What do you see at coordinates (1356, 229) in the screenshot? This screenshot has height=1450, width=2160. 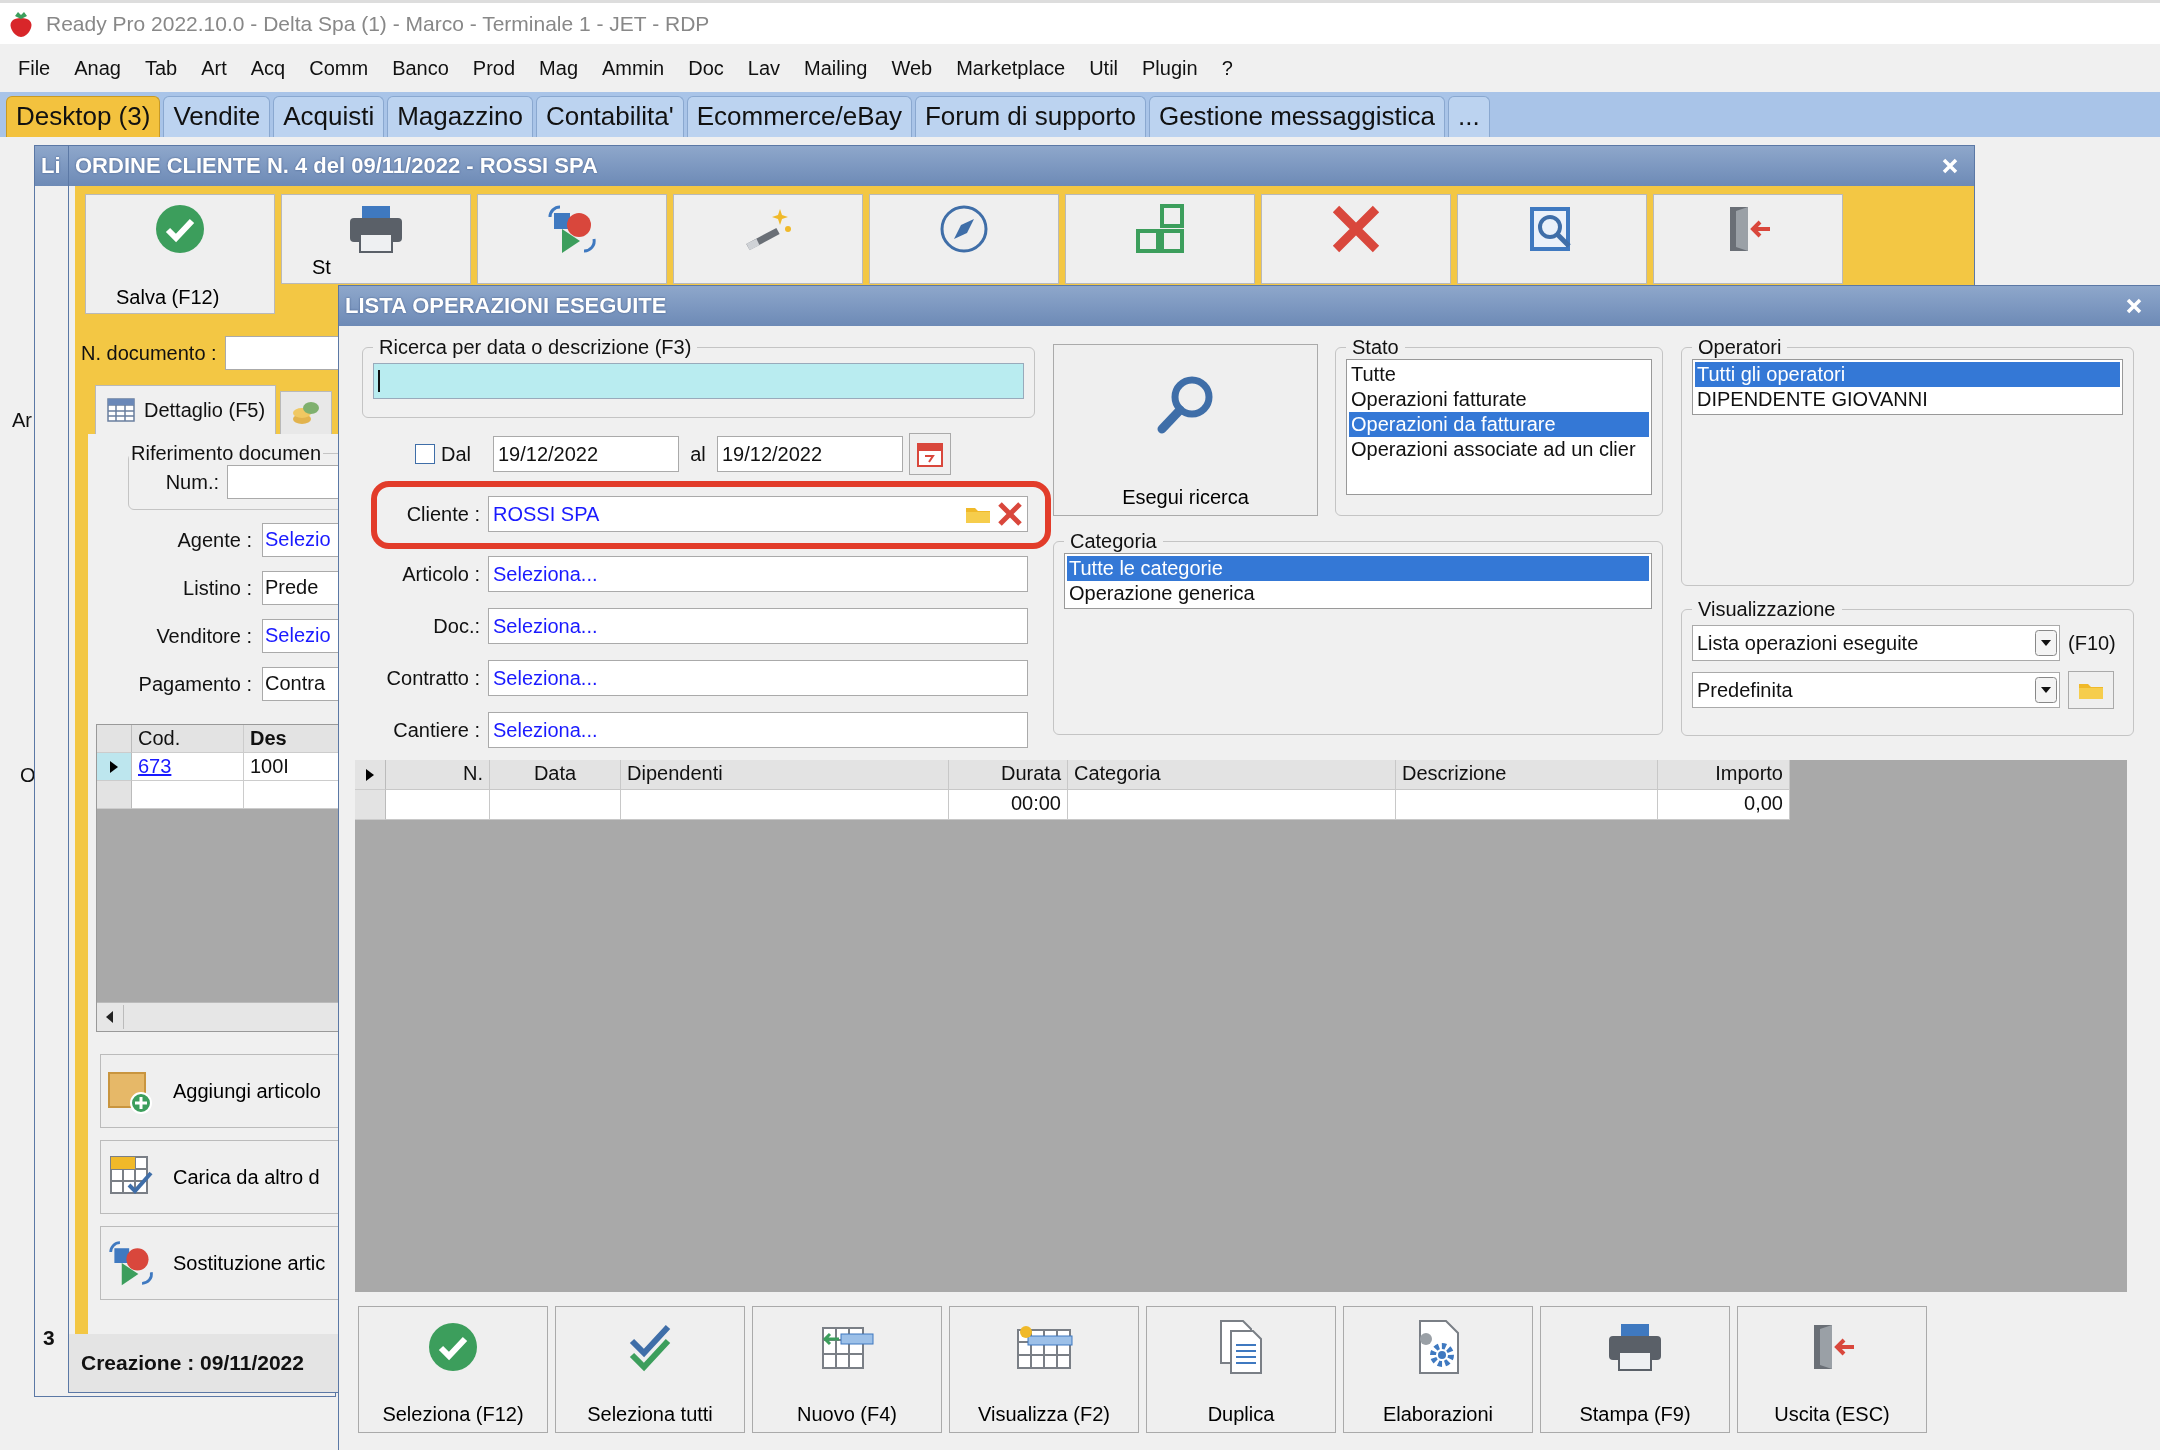 I see `cross-icon` at bounding box center [1356, 229].